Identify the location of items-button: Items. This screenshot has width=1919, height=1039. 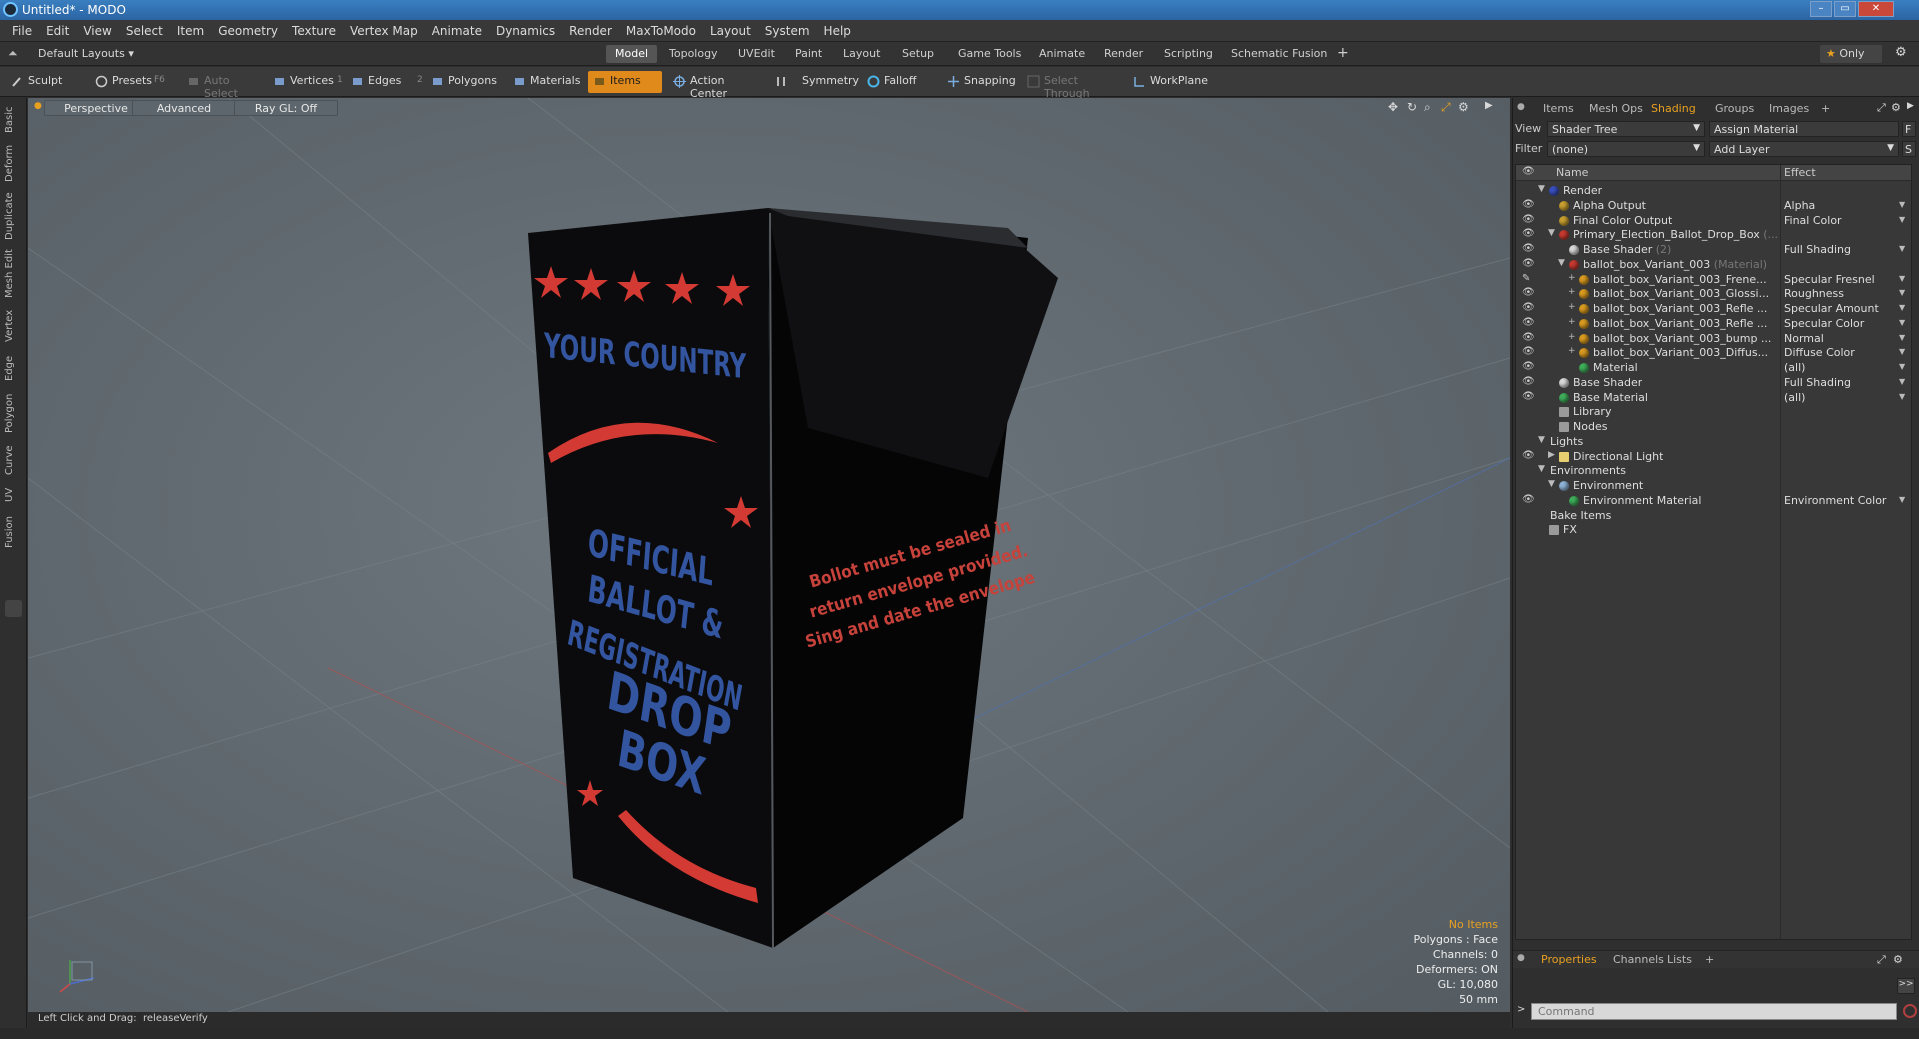
(625, 82).